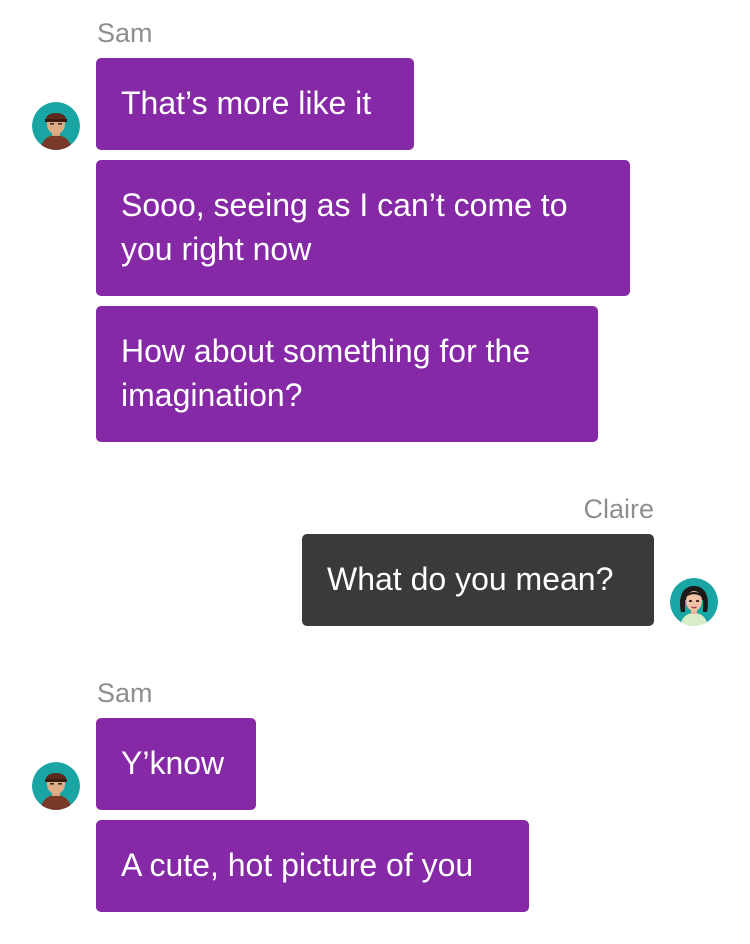 The width and height of the screenshot is (750, 944). I want to click on message-bubble: How about something for the imagination?, so click(347, 374).